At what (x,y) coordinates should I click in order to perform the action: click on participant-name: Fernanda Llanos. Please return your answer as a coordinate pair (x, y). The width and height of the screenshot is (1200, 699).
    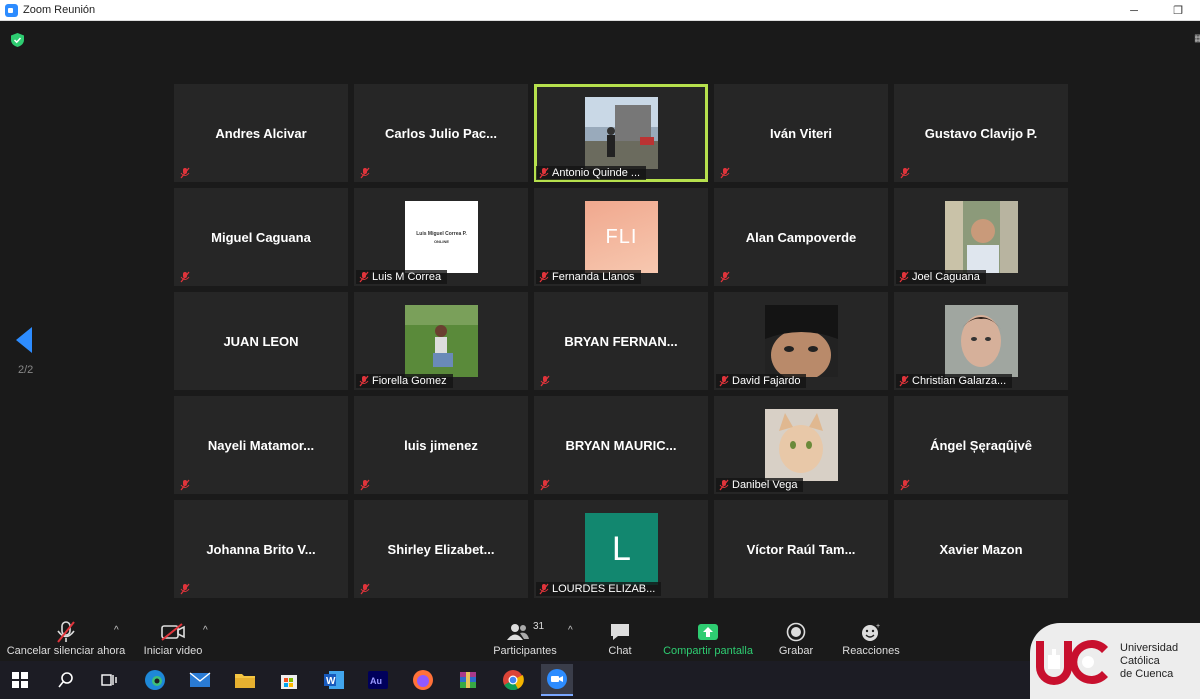
    Looking at the image, I should click on (593, 277).